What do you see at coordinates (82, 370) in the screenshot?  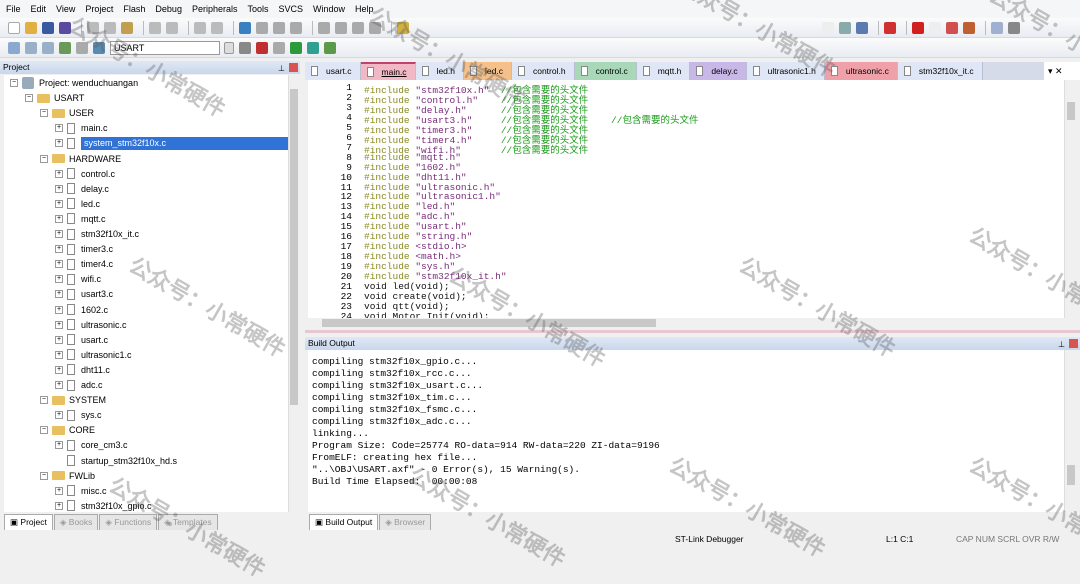 I see `tree-item: + dht11.c` at bounding box center [82, 370].